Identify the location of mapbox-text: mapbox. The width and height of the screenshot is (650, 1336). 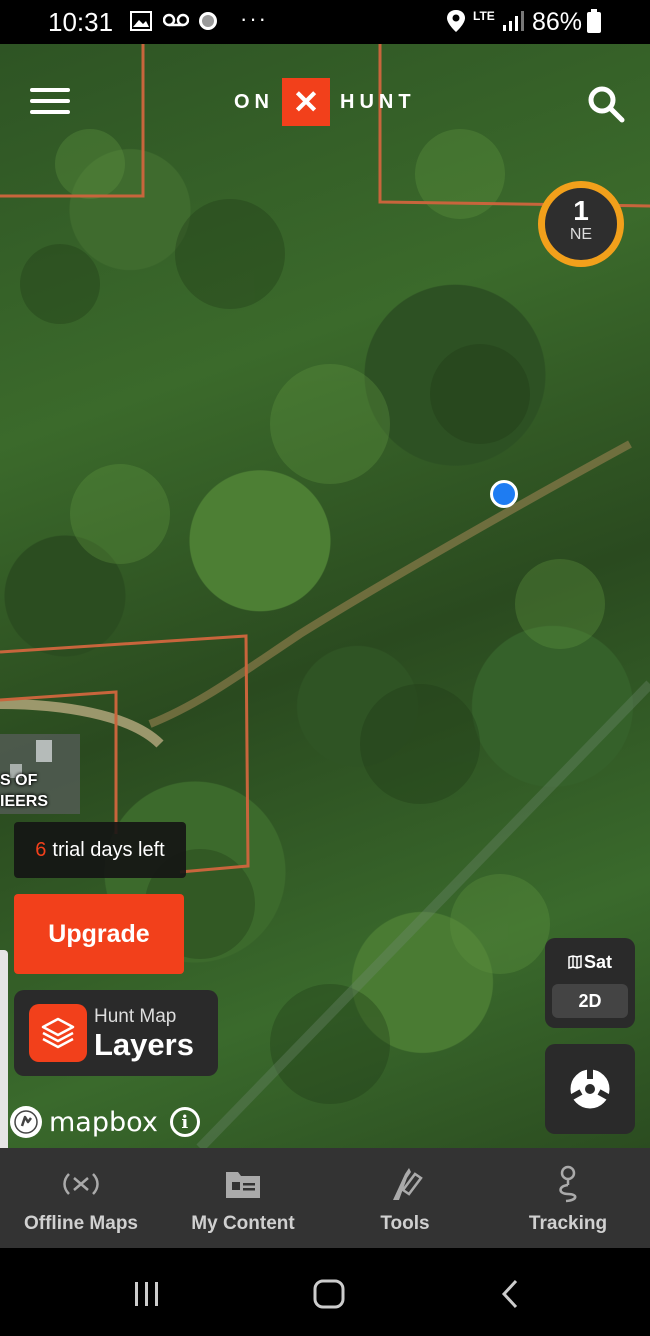
(103, 1122).